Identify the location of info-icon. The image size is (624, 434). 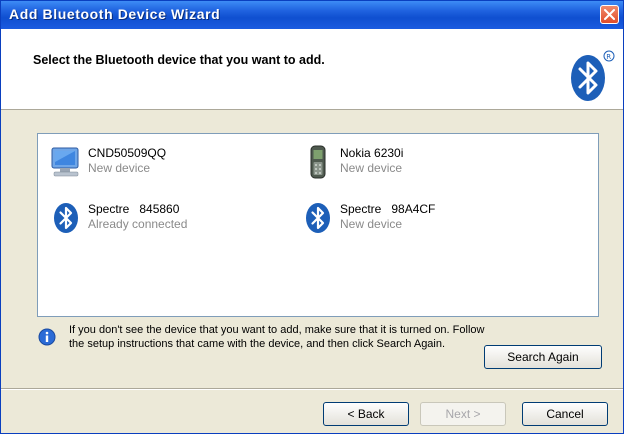
(47, 337).